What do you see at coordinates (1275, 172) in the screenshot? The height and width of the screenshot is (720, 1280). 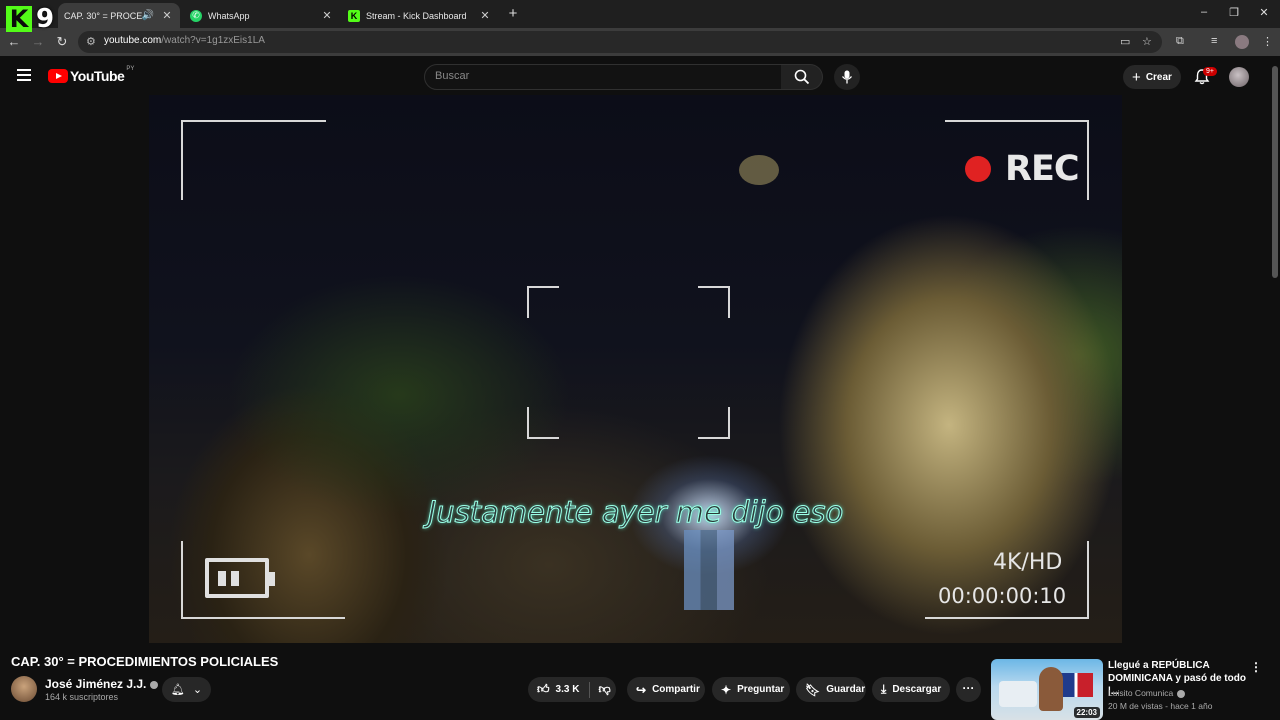 I see `scrollbar-thumb` at bounding box center [1275, 172].